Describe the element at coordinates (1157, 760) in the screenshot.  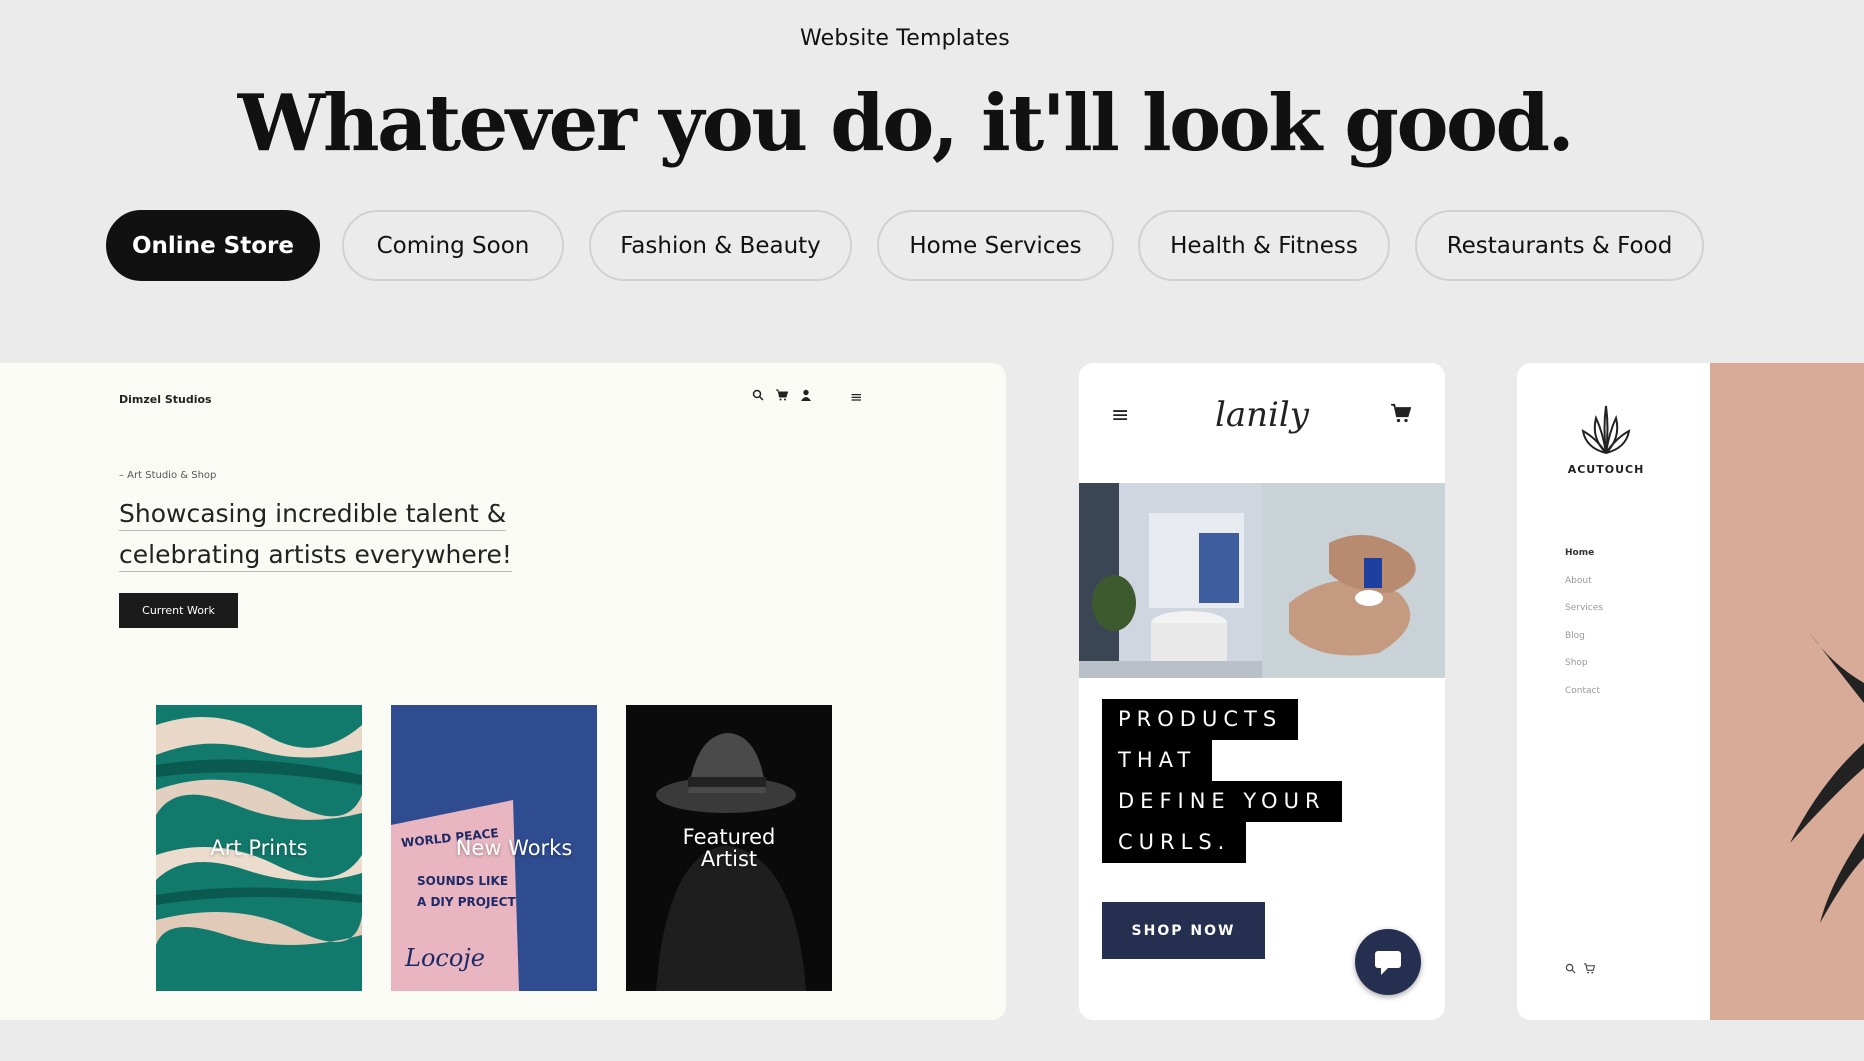
I see `tagline-line-2: THAT` at that location.